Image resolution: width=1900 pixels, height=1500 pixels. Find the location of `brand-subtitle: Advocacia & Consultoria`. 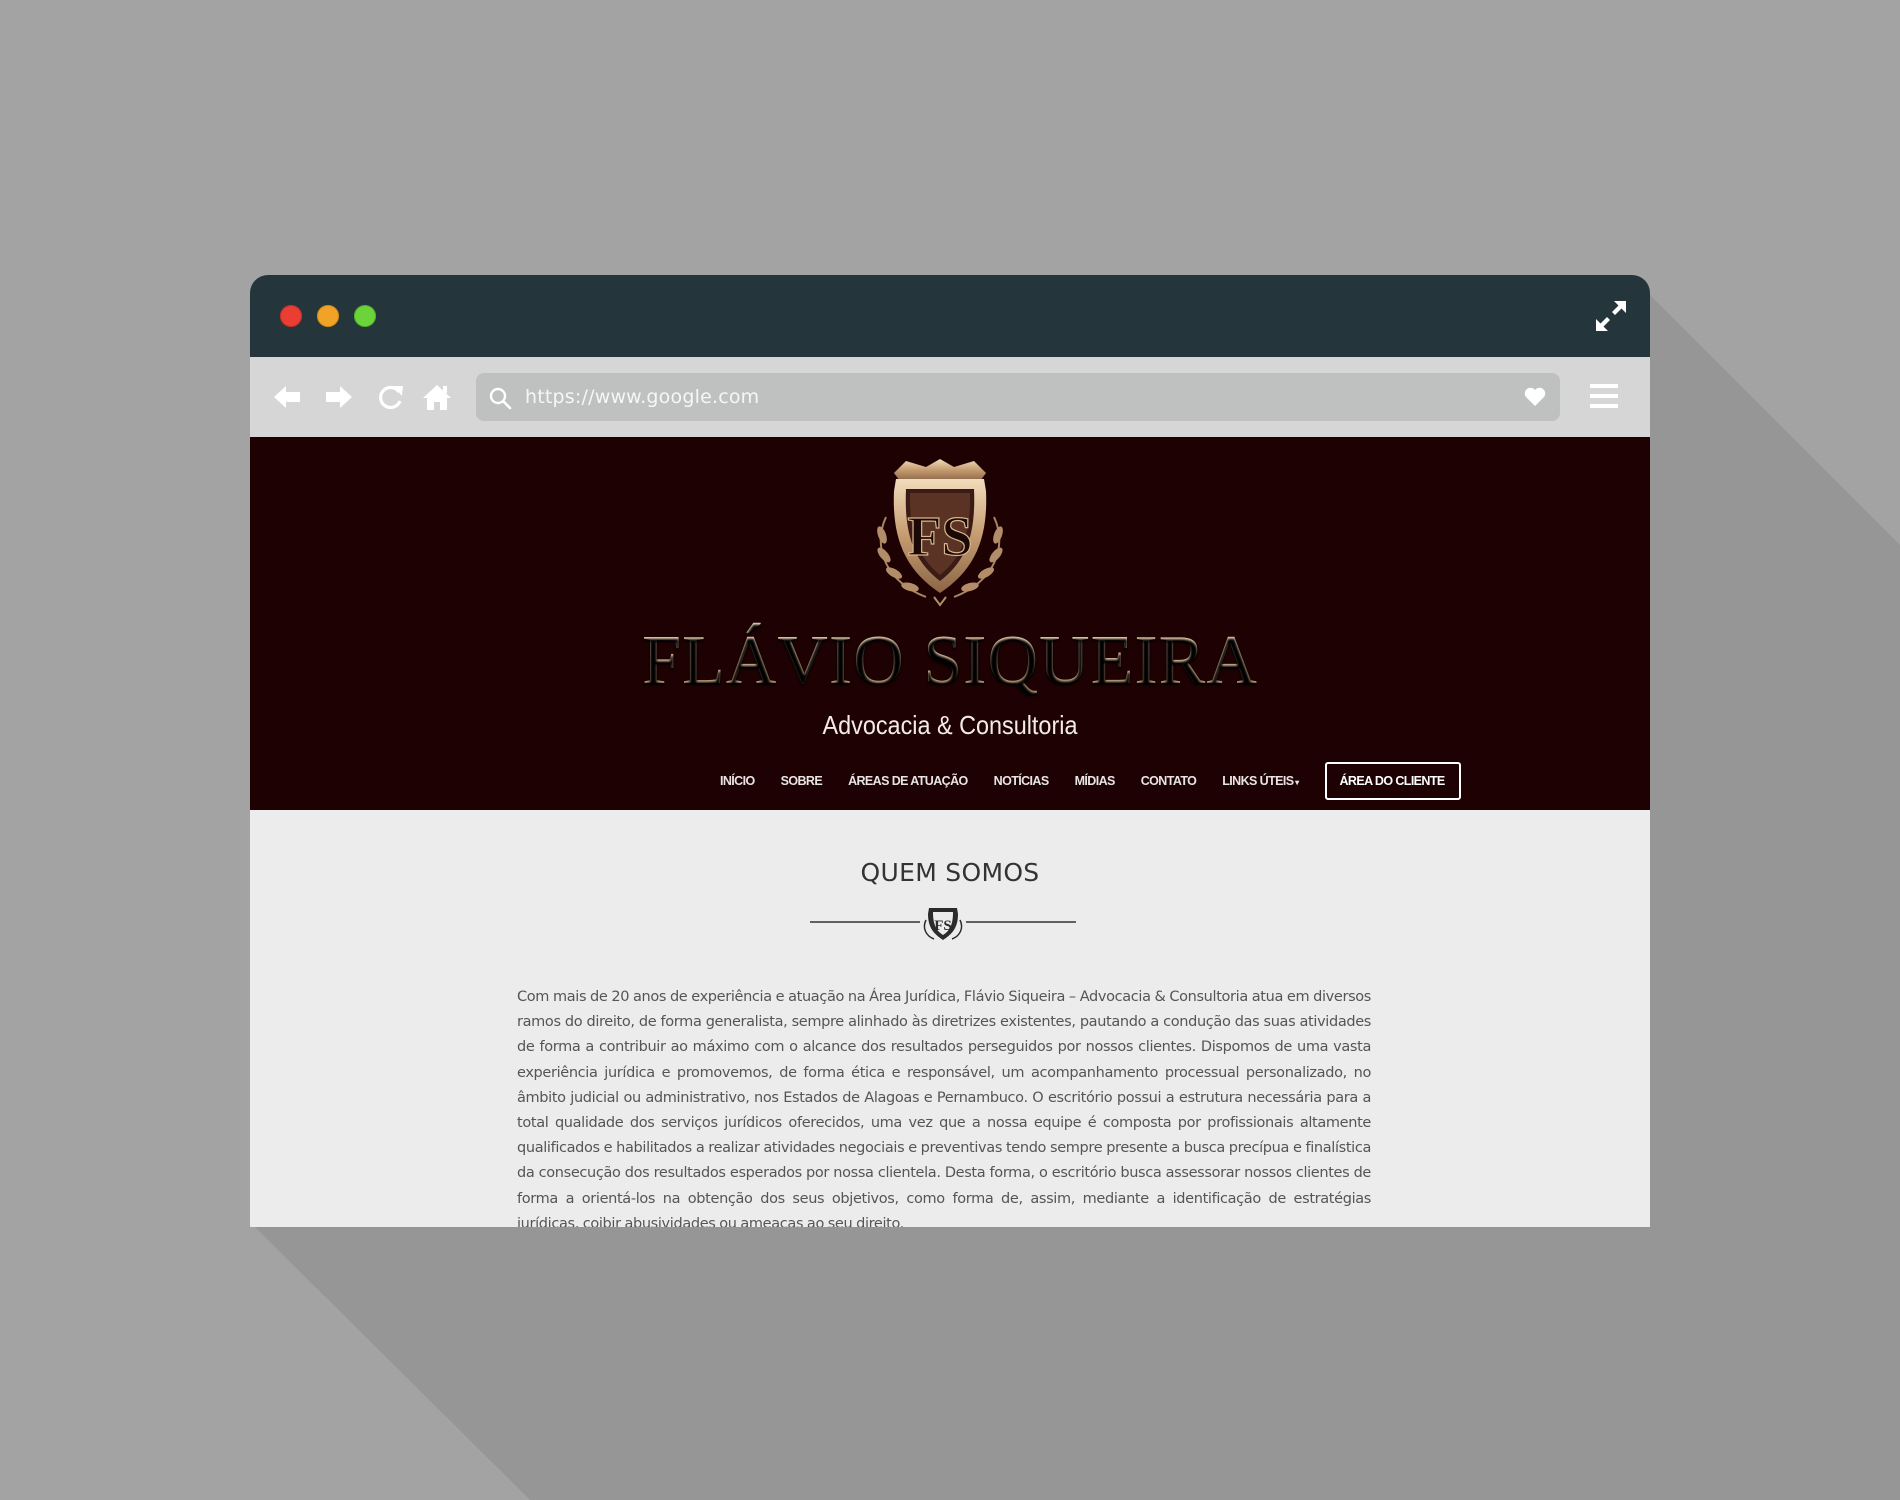

brand-subtitle: Advocacia & Consultoria is located at coordinates (950, 725).